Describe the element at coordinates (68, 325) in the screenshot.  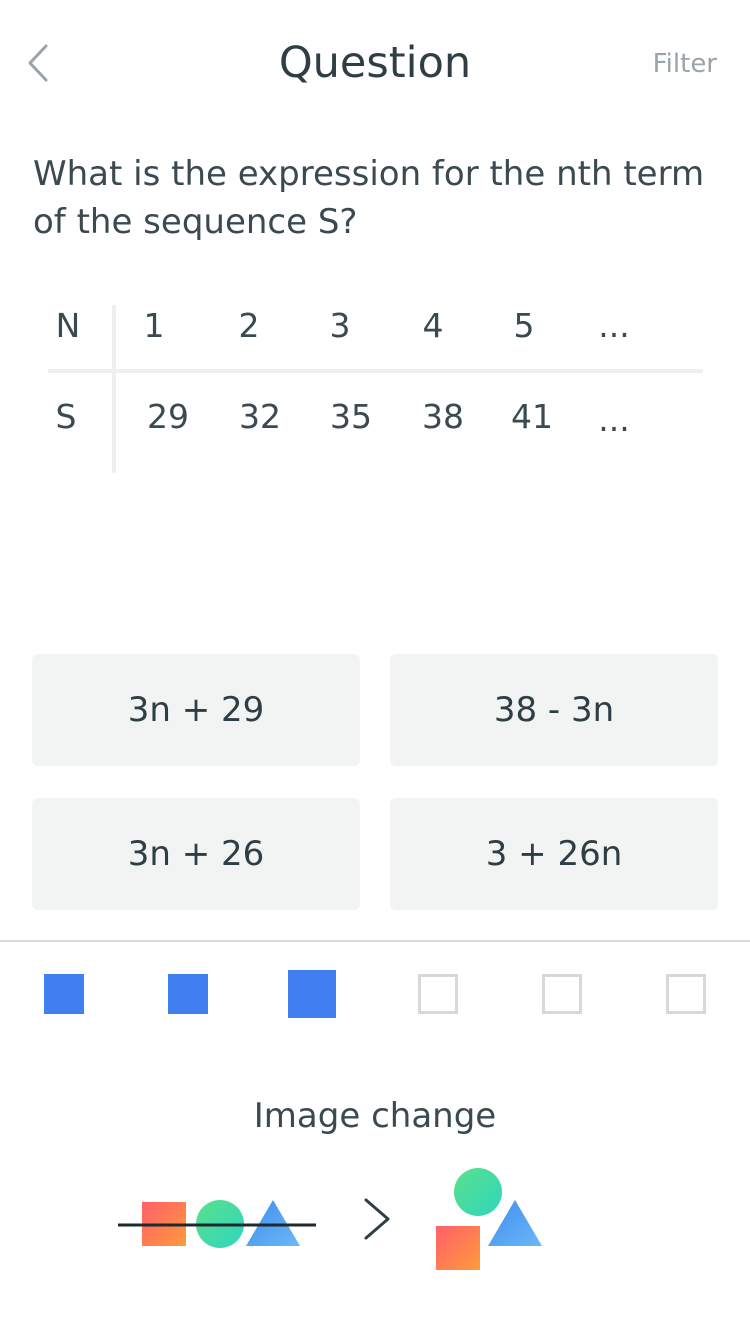
I see `table-row-label-n: N` at that location.